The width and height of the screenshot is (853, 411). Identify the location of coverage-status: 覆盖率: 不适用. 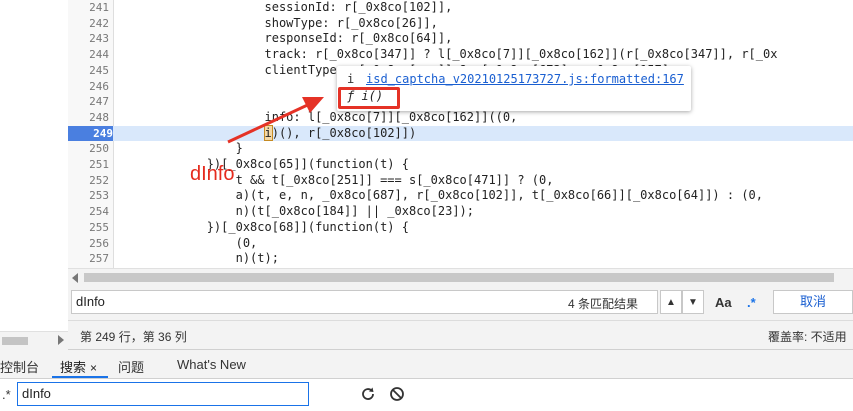
(807, 337).